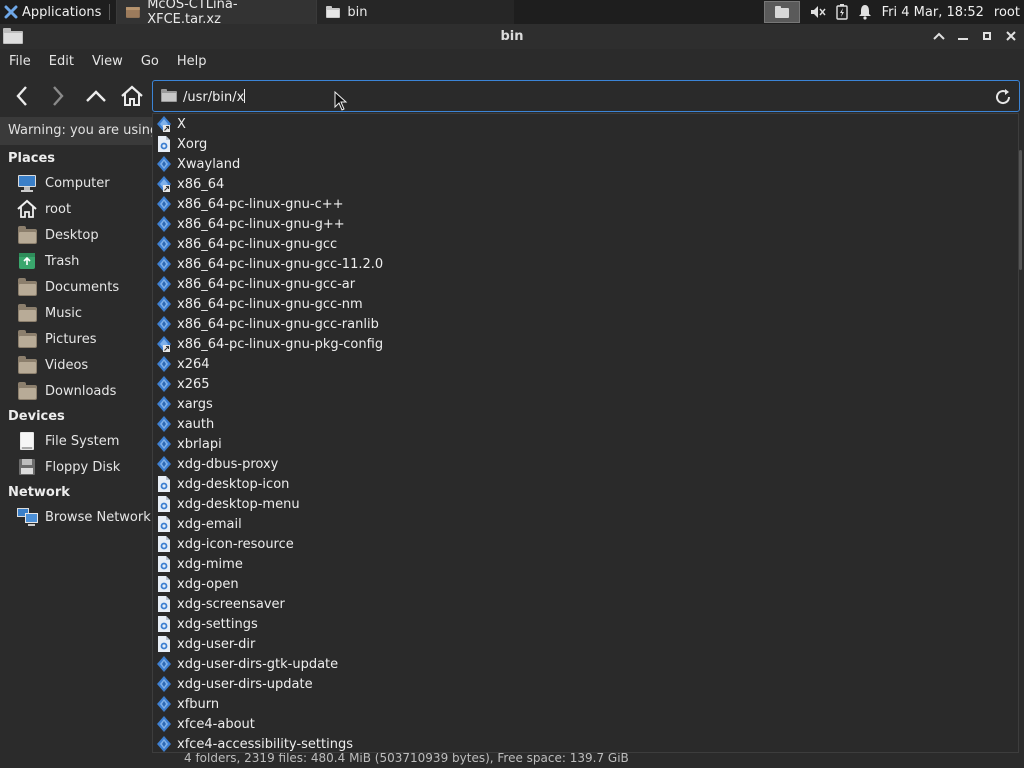 The image size is (1024, 768). I want to click on completion-item: x265, so click(183, 384).